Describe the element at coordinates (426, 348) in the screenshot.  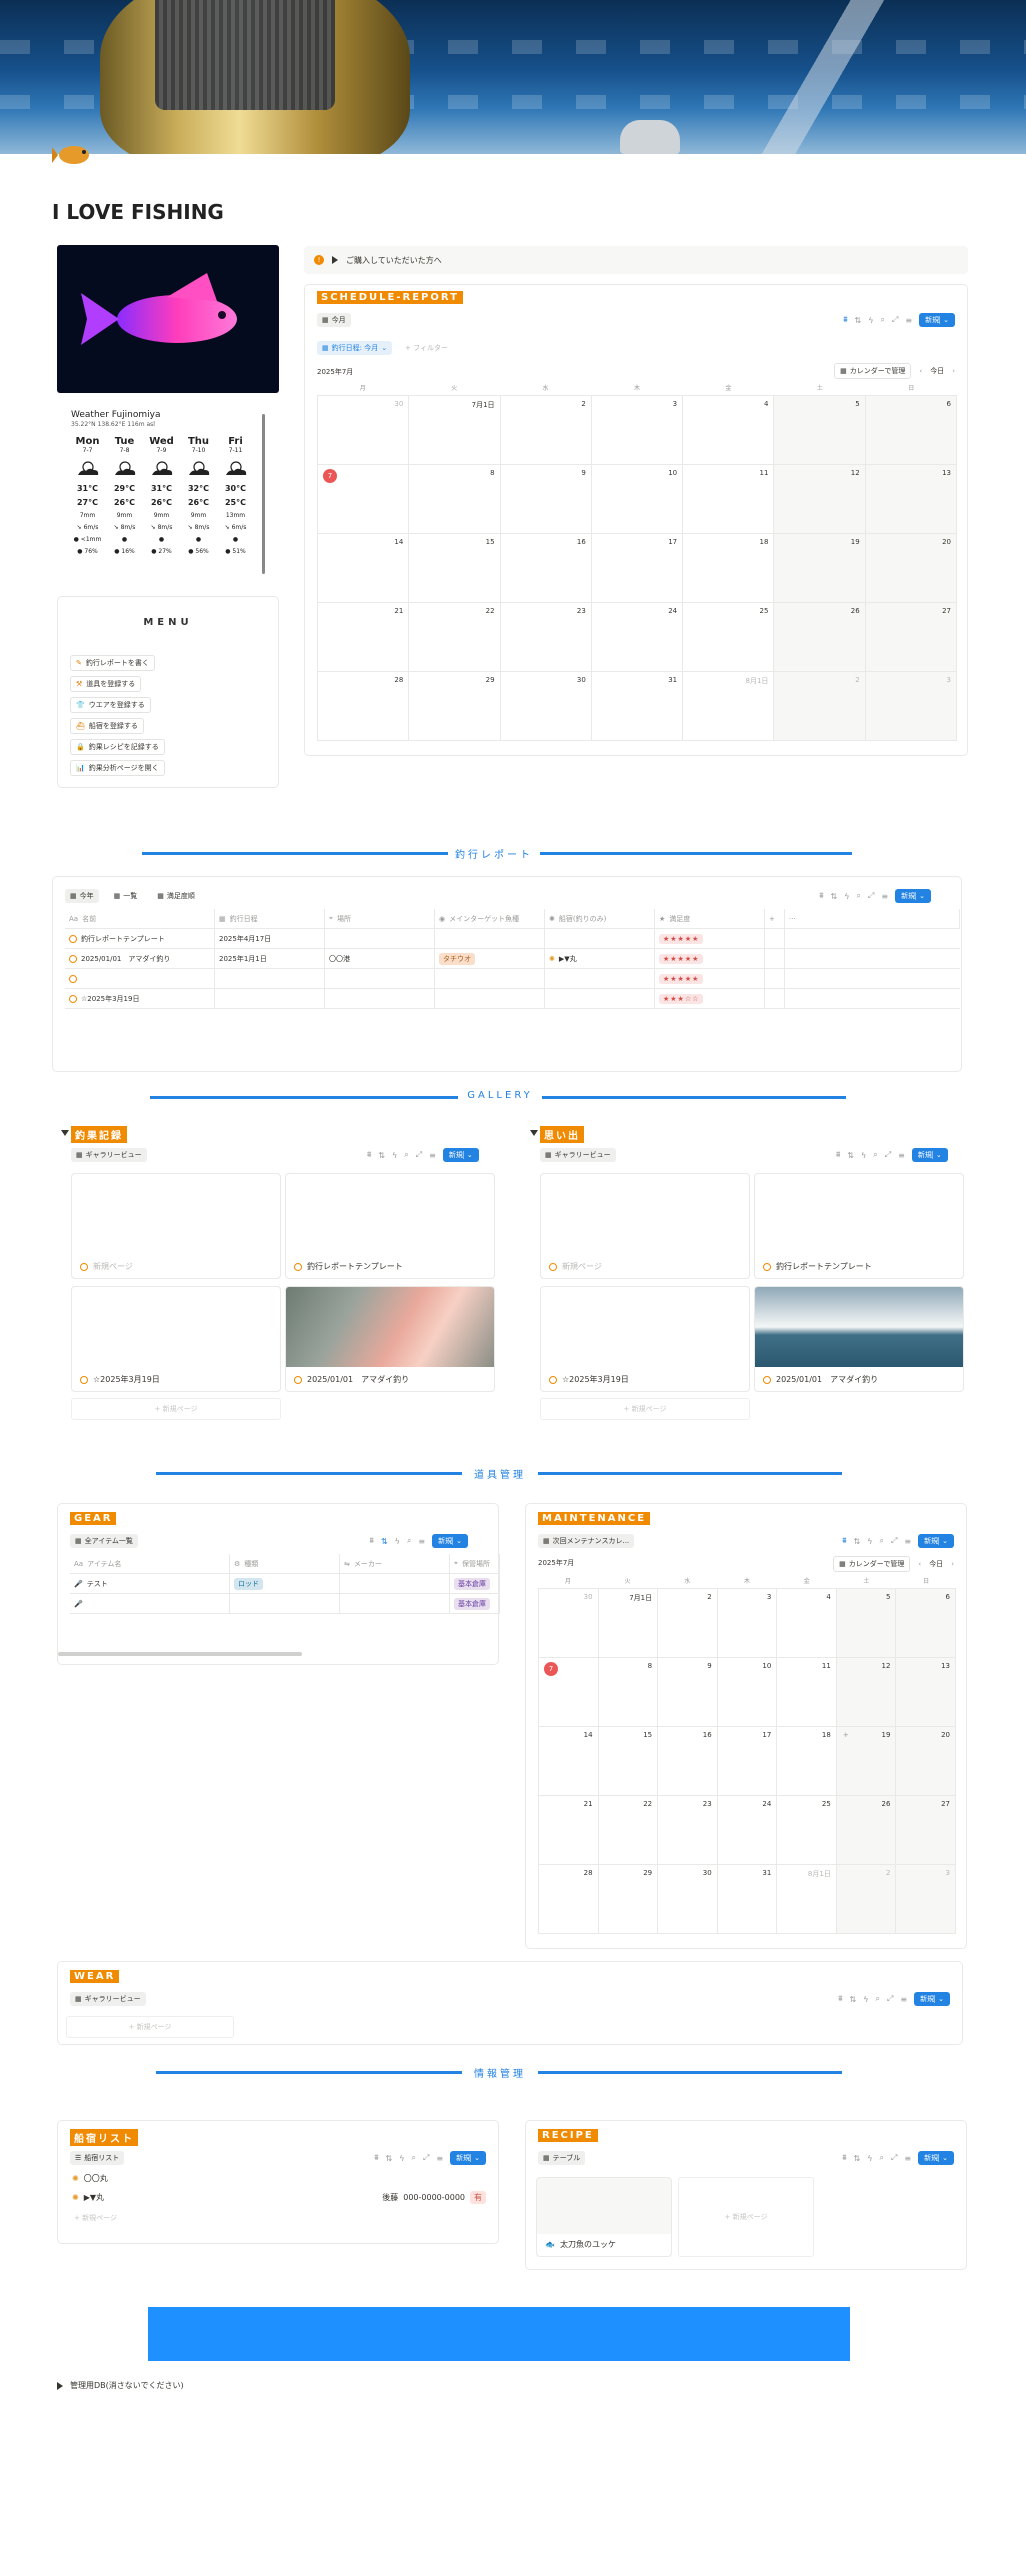
I see `add-filter-button: + フィルター` at that location.